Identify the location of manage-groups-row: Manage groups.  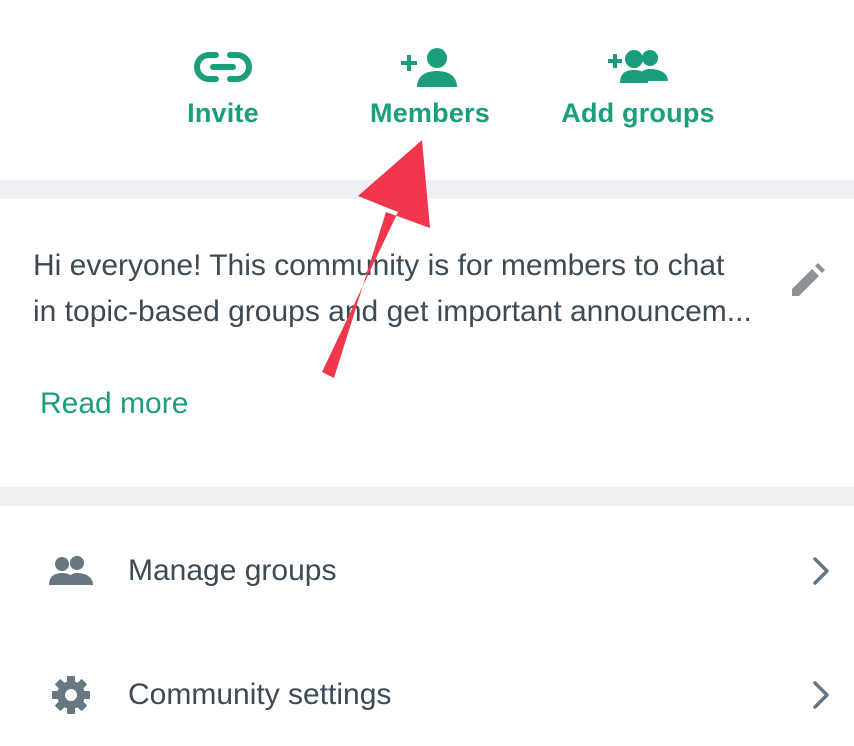
(427, 571).